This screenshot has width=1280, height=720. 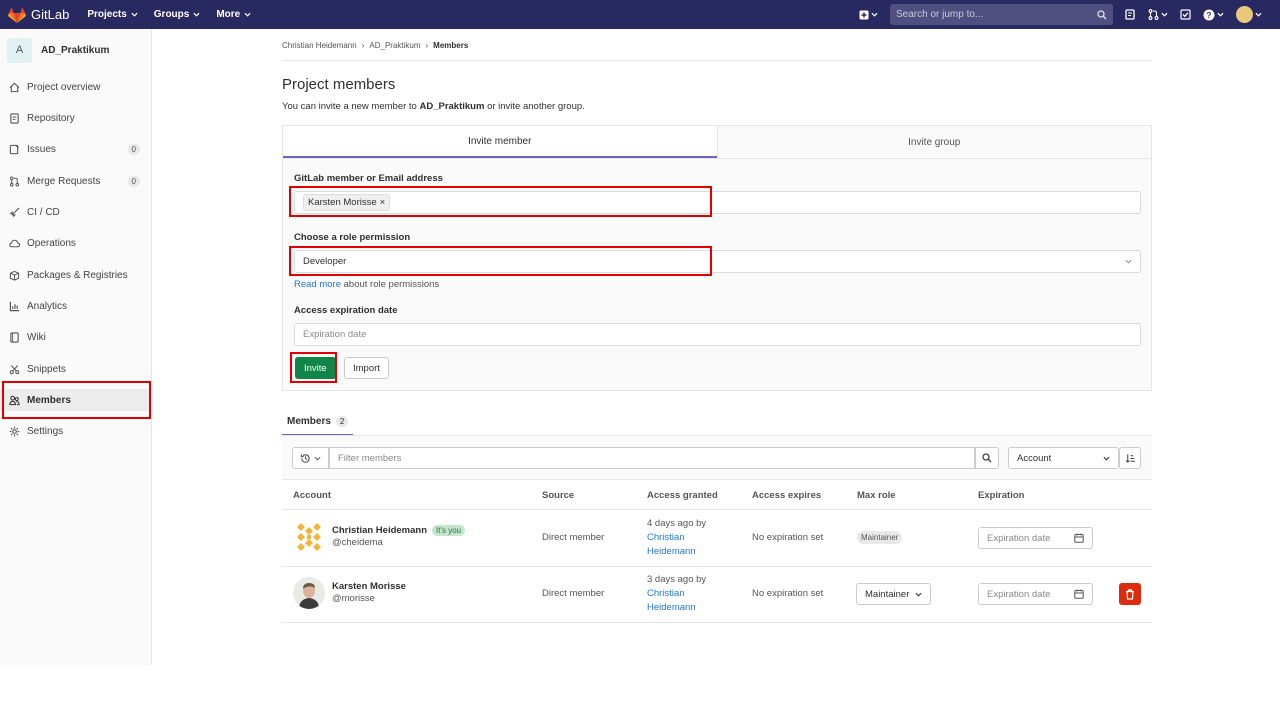 I want to click on sort-ascending-icon, so click(x=1130, y=458).